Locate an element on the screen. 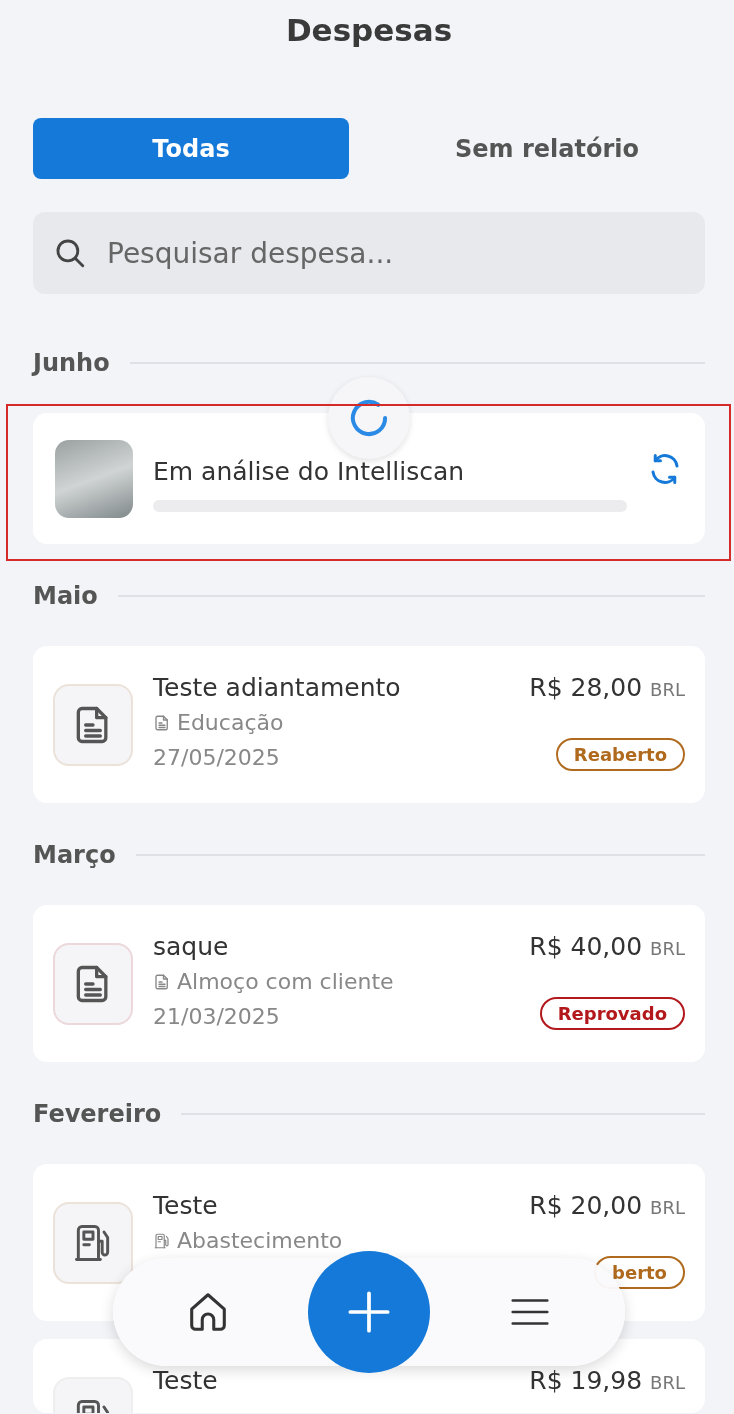 Image resolution: width=734 pixels, height=1414 pixels. expense-title: Teste adiantamento is located at coordinates (277, 688).